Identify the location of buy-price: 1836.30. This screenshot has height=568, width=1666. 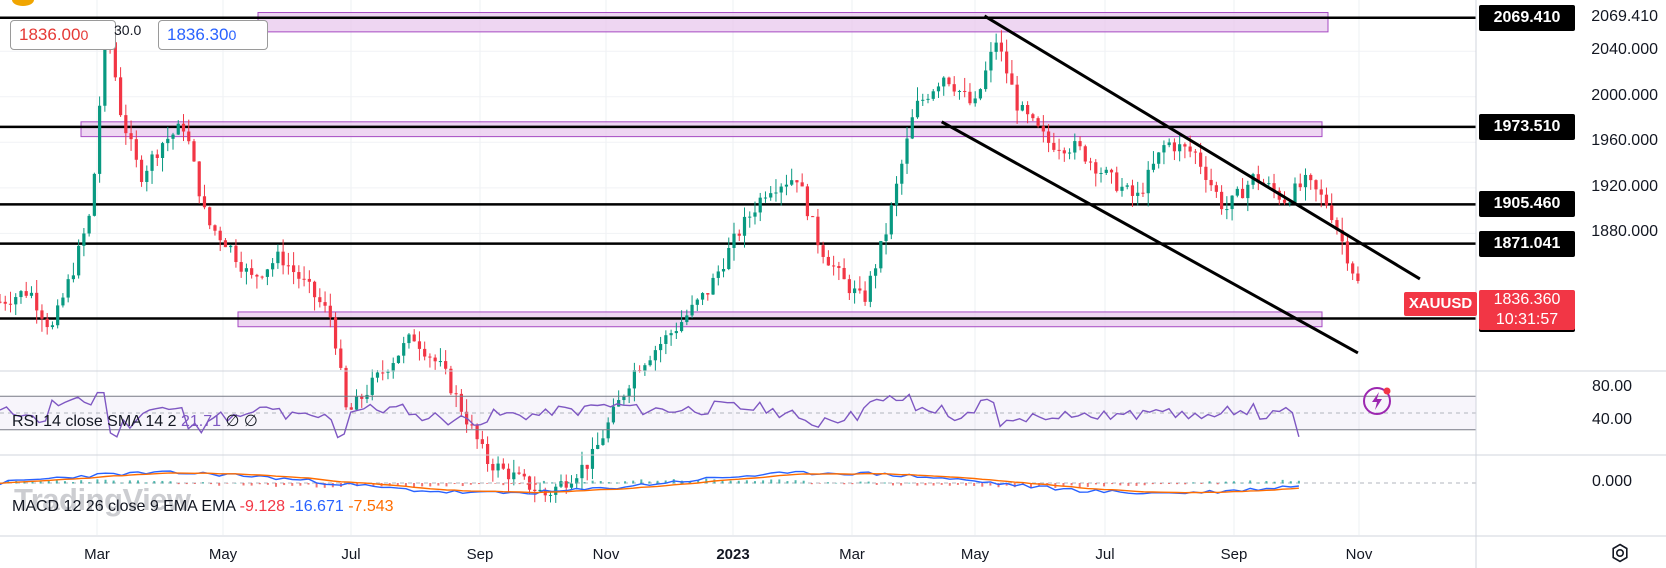
(198, 34).